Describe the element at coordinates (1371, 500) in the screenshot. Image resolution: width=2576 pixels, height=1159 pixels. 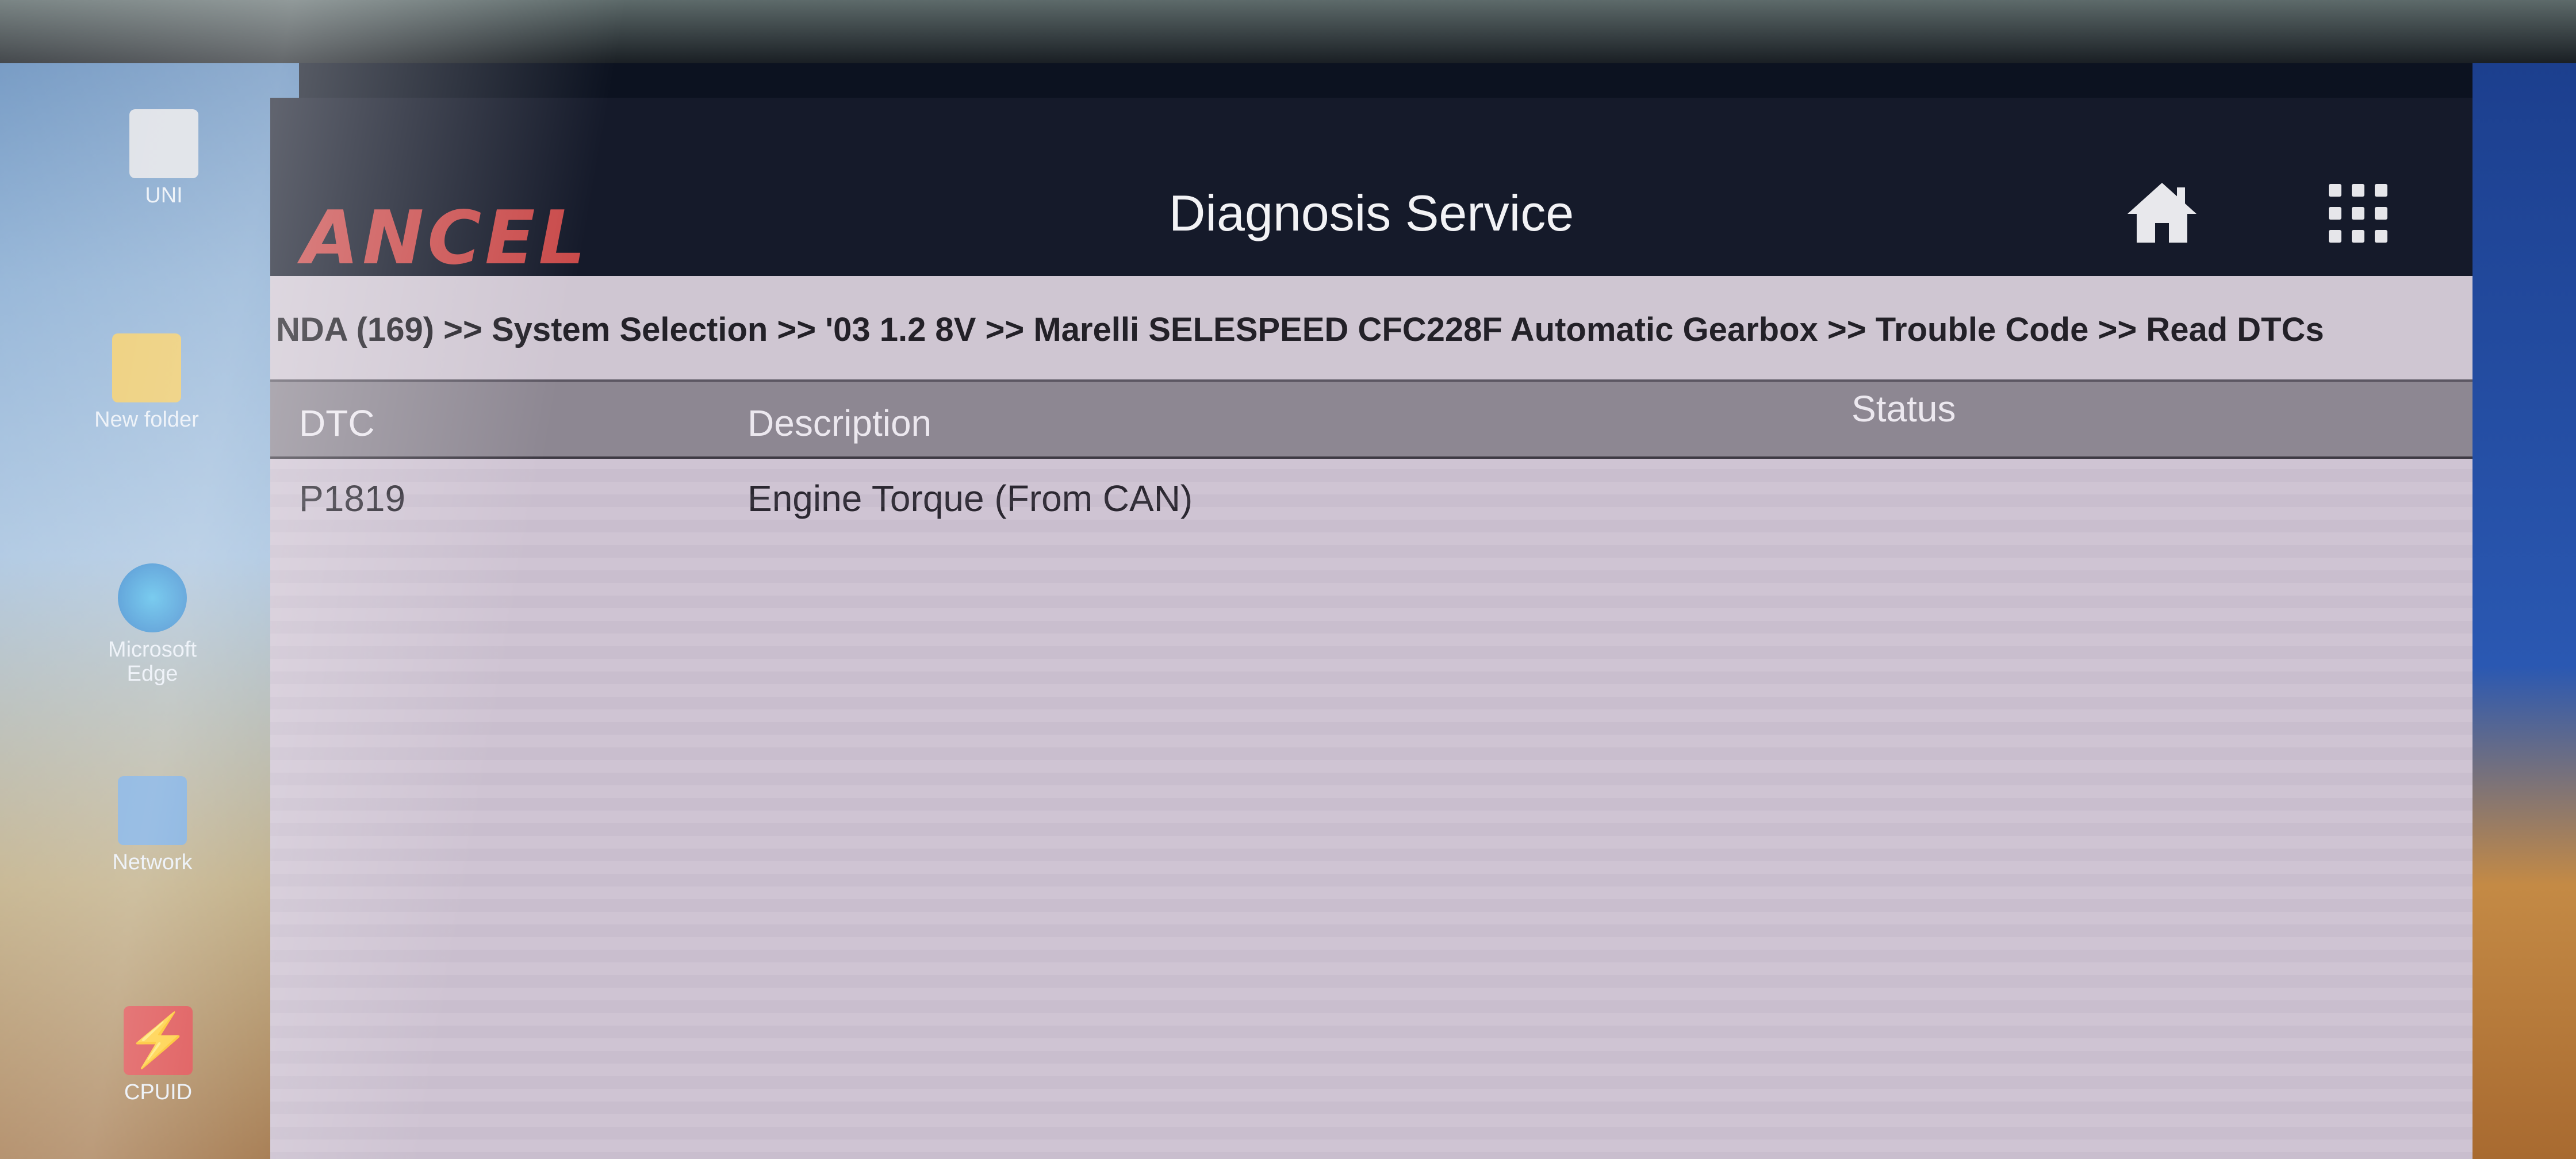
I see `table-row: P1819 Engine Torque (From CAN)` at that location.